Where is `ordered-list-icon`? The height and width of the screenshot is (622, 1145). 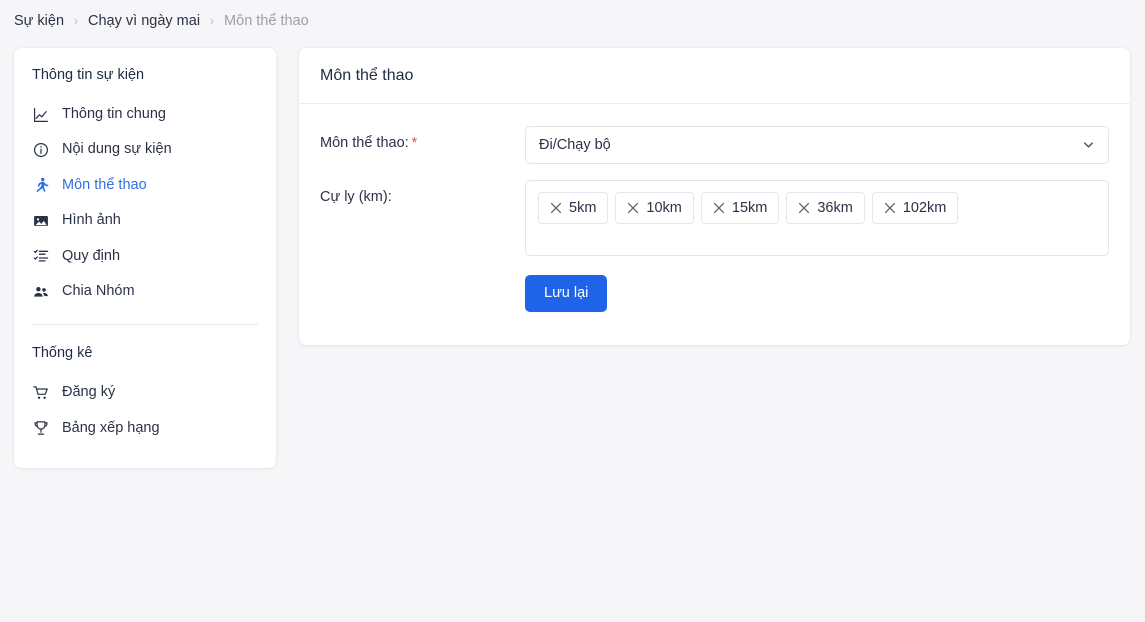
ordered-list-icon is located at coordinates (40, 256).